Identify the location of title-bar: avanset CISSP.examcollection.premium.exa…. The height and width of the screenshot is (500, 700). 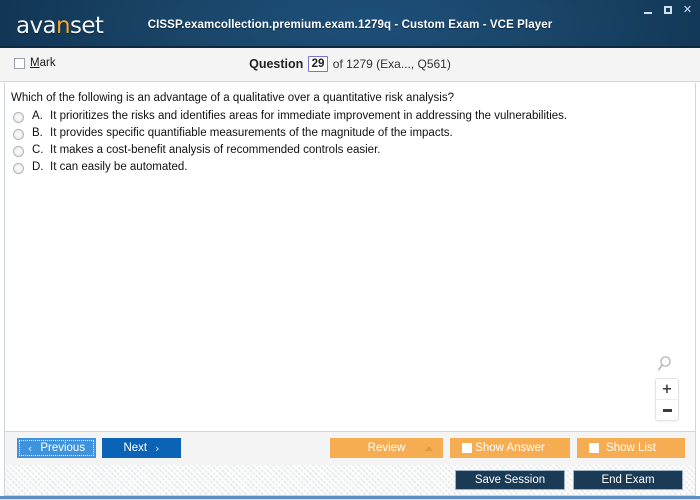
(350, 24).